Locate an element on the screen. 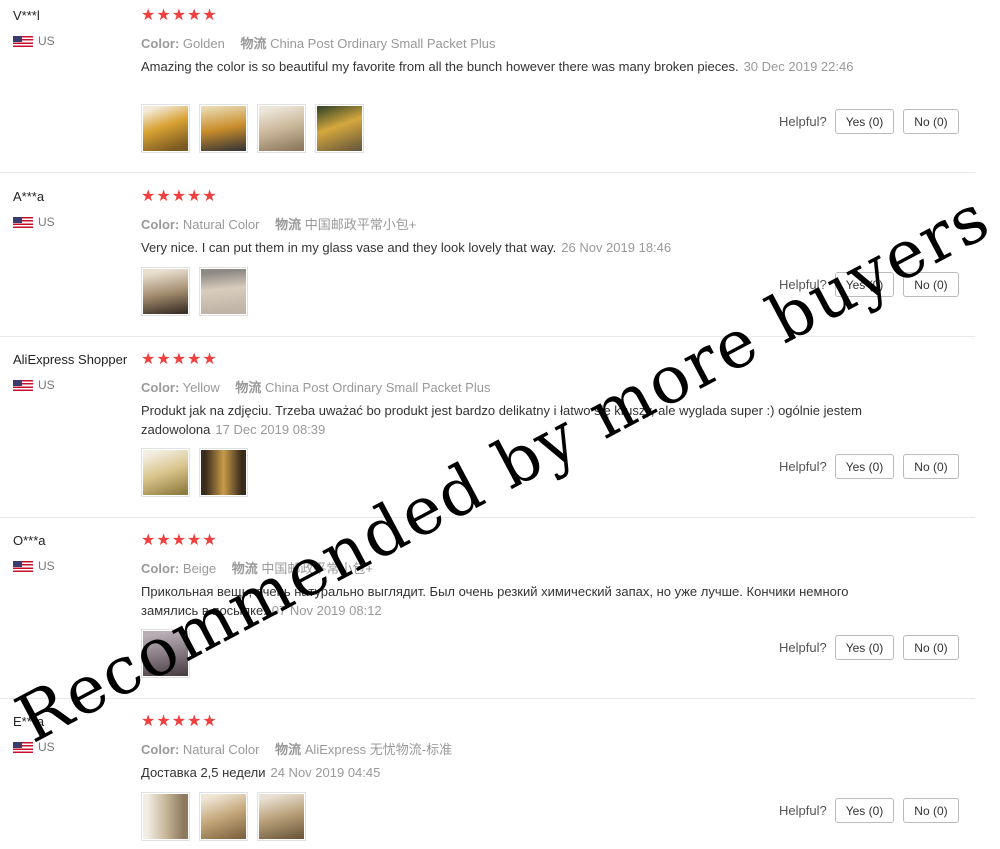 This screenshot has width=1000, height=849. review-date: 07 Nov 2019 08:12 is located at coordinates (326, 610).